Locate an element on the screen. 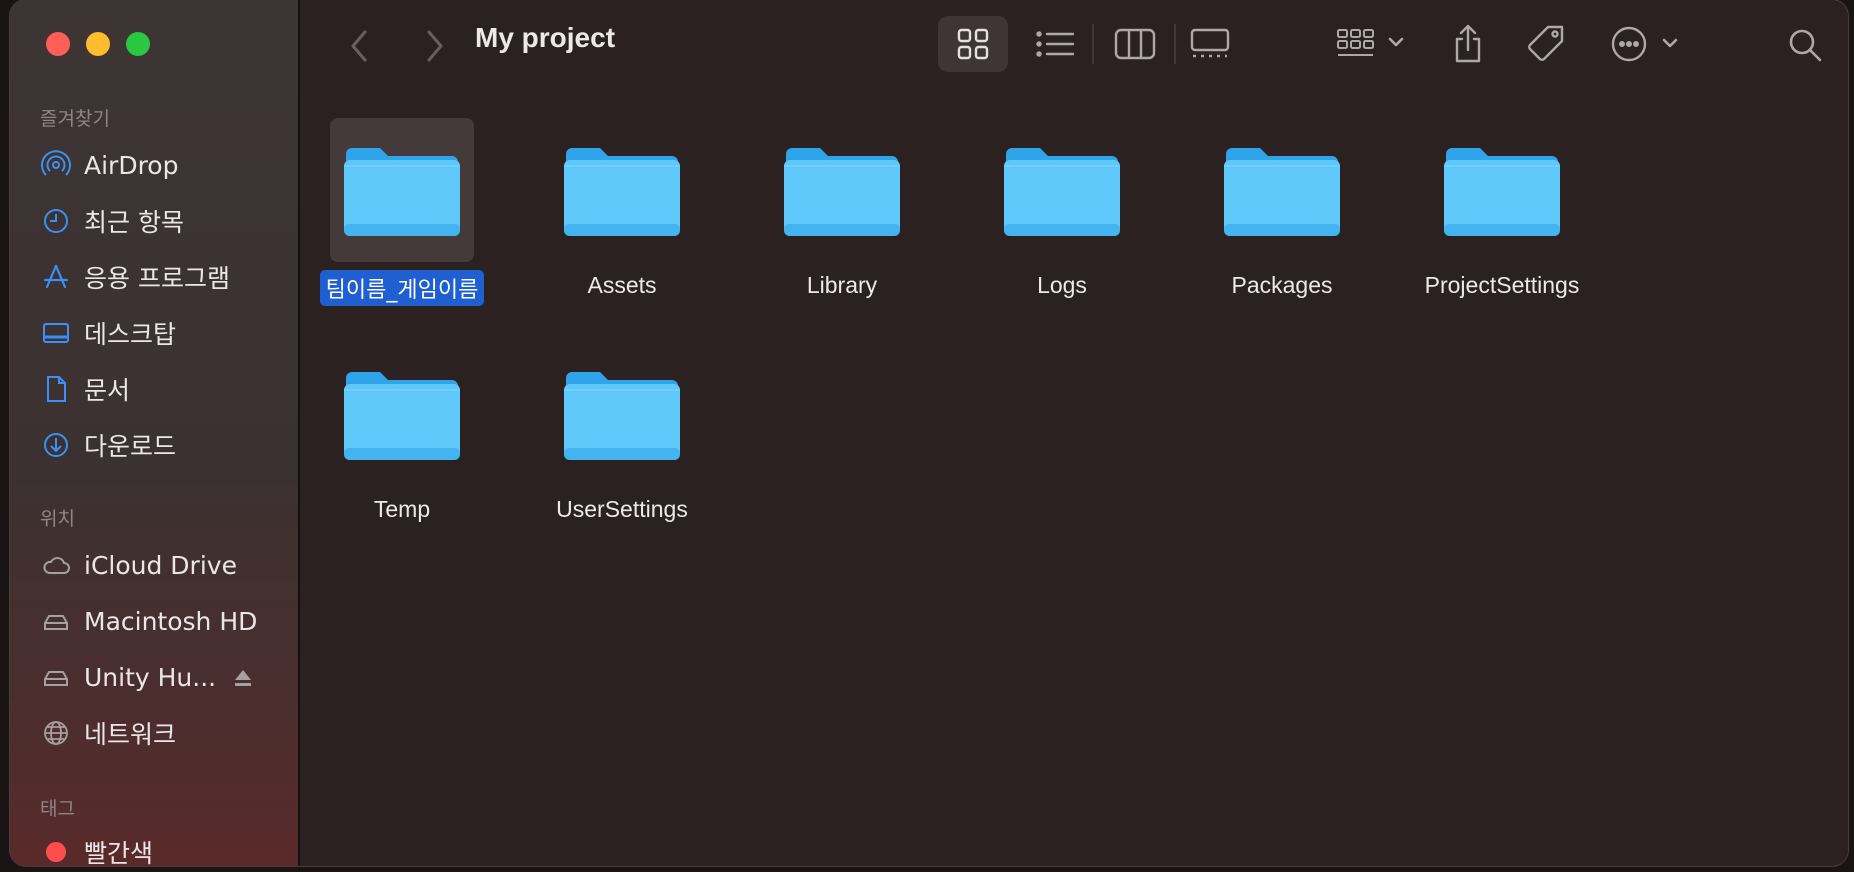 The width and height of the screenshot is (1854, 872). search-button is located at coordinates (1805, 45).